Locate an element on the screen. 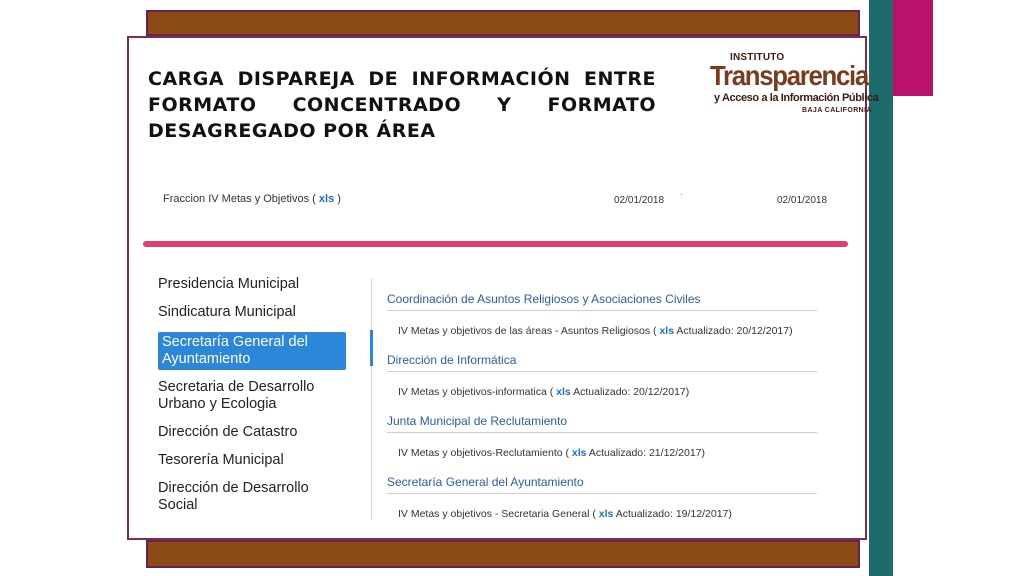 Image resolution: width=1024 pixels, height=576 pixels. fraccion-date-1: 02/01/2018 is located at coordinates (639, 200).